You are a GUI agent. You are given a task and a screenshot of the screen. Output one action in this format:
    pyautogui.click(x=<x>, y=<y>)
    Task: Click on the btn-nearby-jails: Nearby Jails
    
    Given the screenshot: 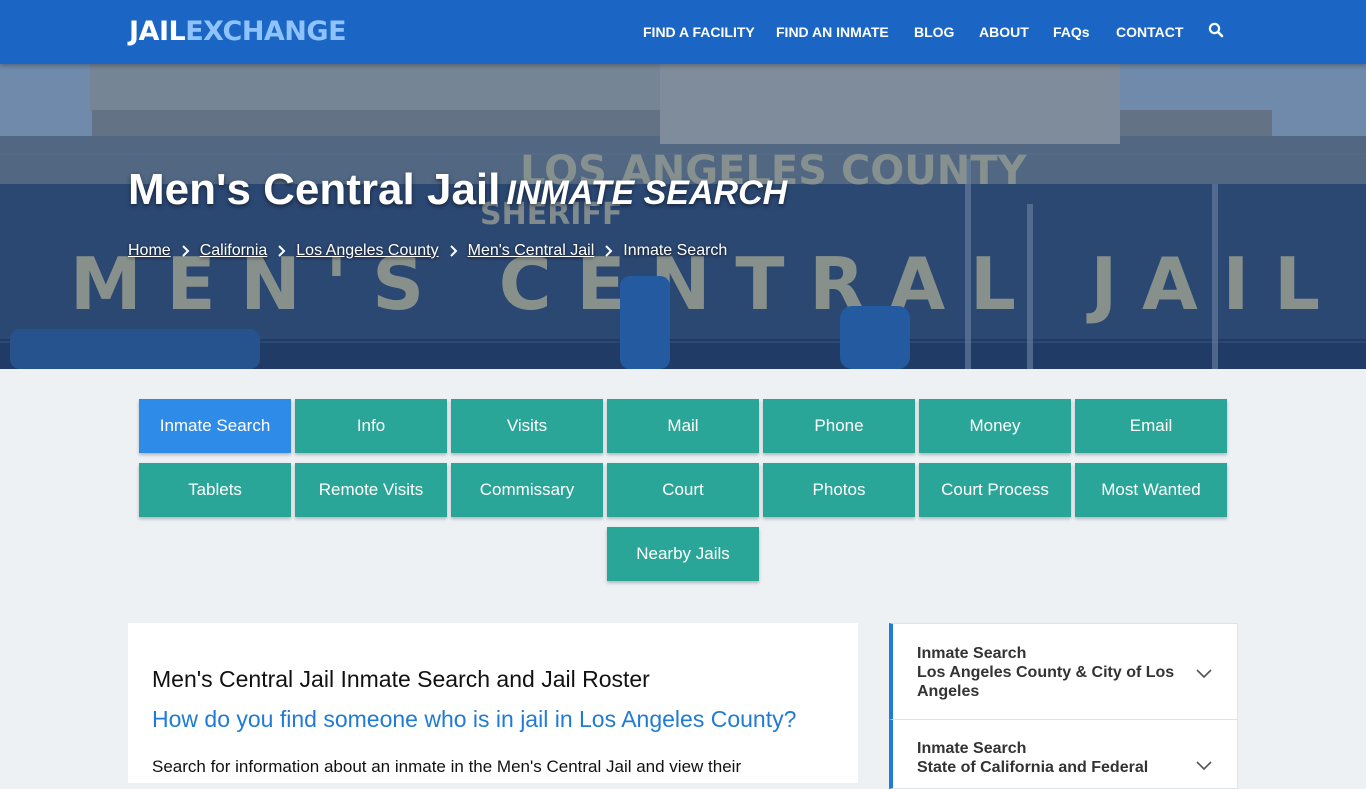 What is the action you would take?
    pyautogui.click(x=683, y=554)
    